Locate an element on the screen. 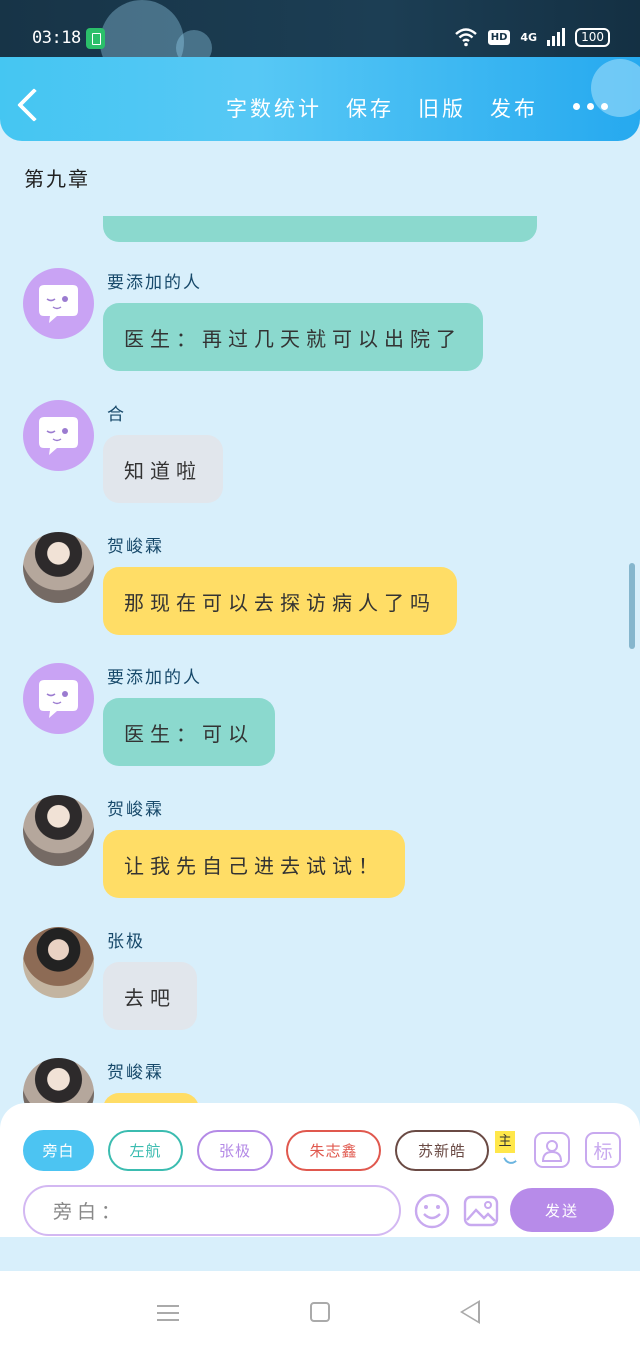 The height and width of the screenshot is (1351, 640). system-nav-bar is located at coordinates (320, 1311).